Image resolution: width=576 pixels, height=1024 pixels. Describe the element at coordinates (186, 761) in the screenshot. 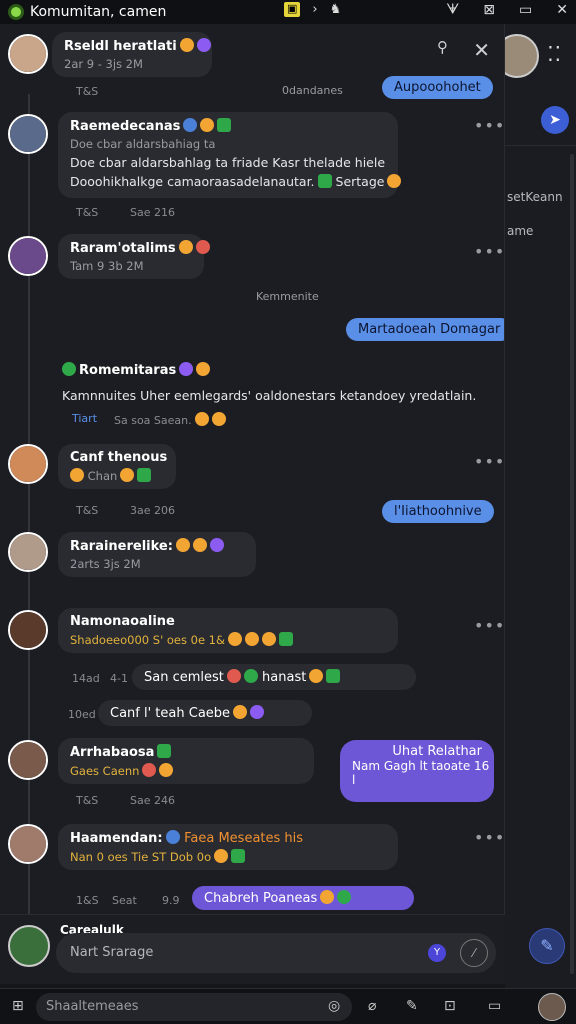

I see `message-bubble: Arrhabaosa Gaes Caenn` at that location.